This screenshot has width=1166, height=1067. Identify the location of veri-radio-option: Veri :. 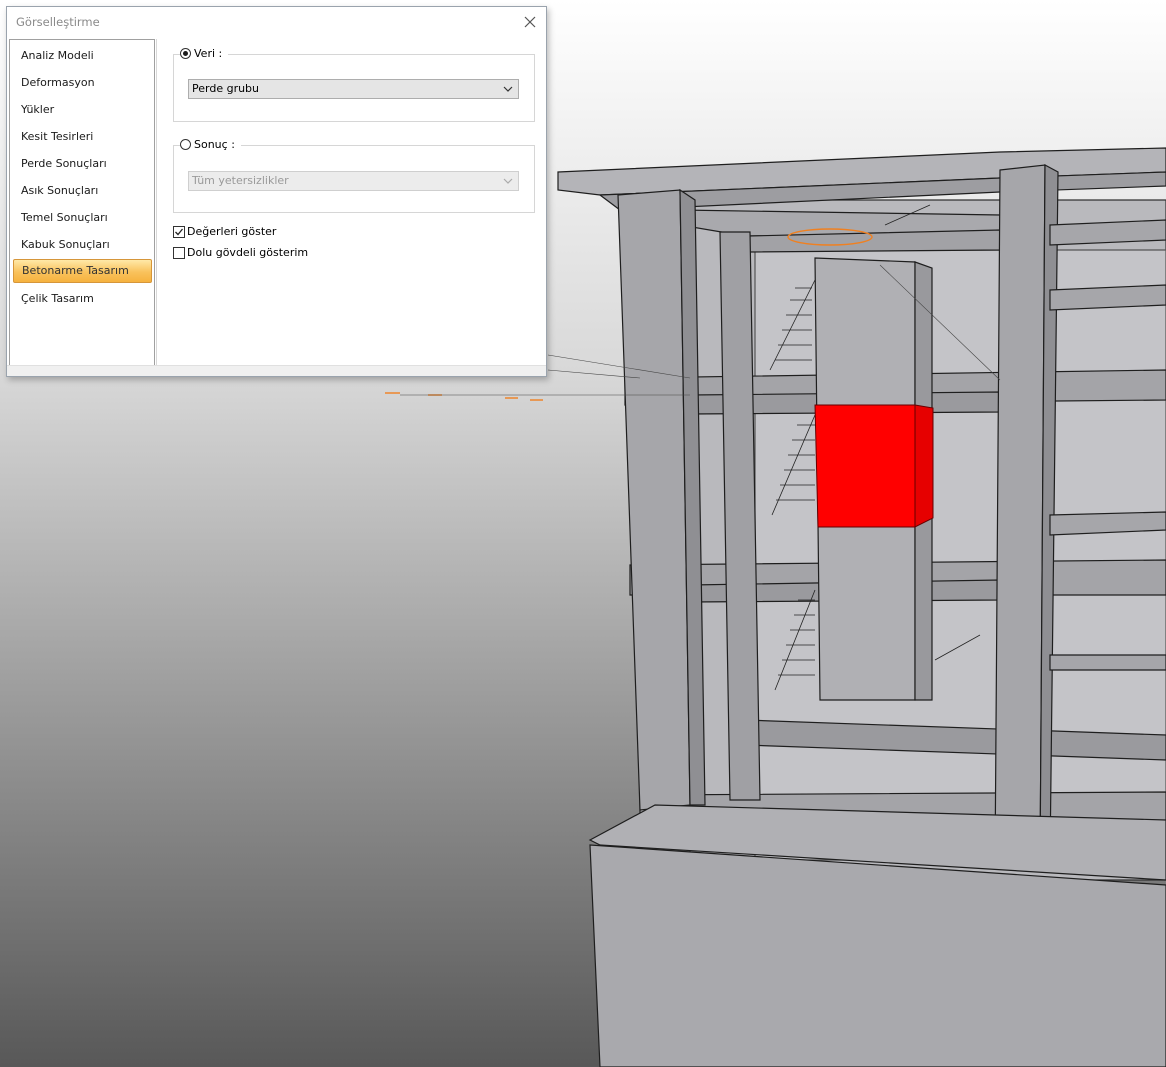
(204, 53).